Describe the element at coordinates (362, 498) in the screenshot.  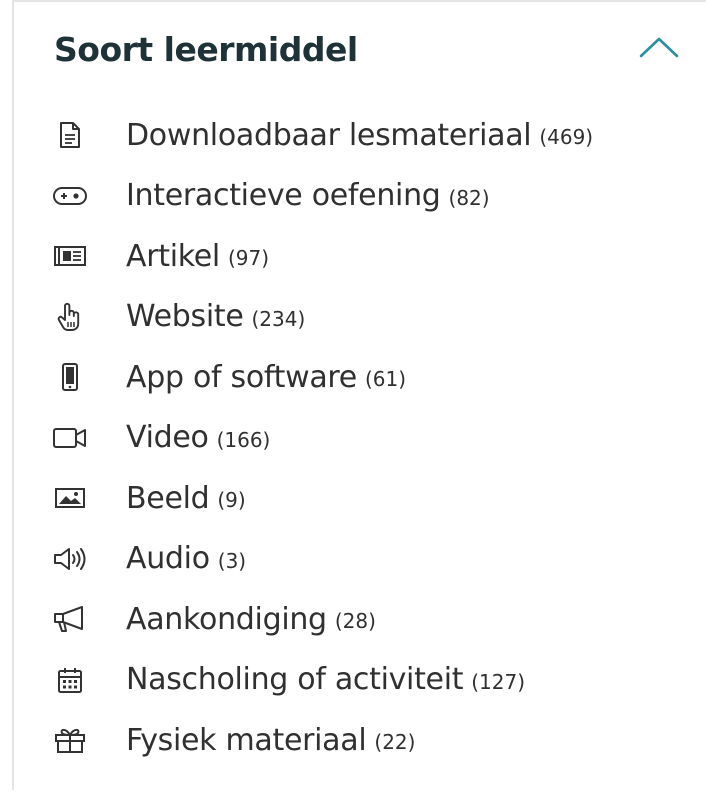
I see `filter-option-beeld: Beeld (9)` at that location.